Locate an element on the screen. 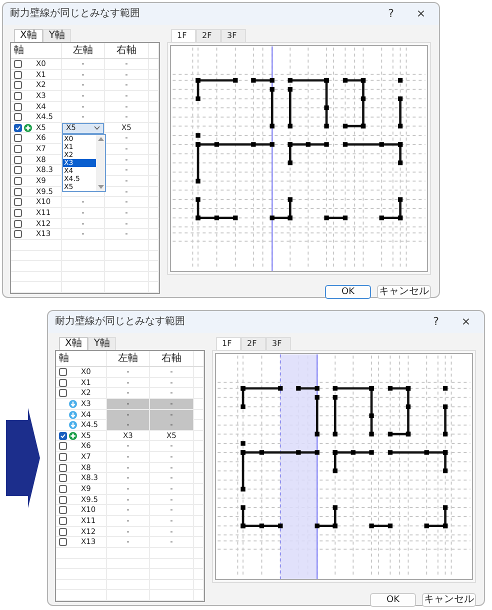  chevron-down-icon is located at coordinates (97, 128).